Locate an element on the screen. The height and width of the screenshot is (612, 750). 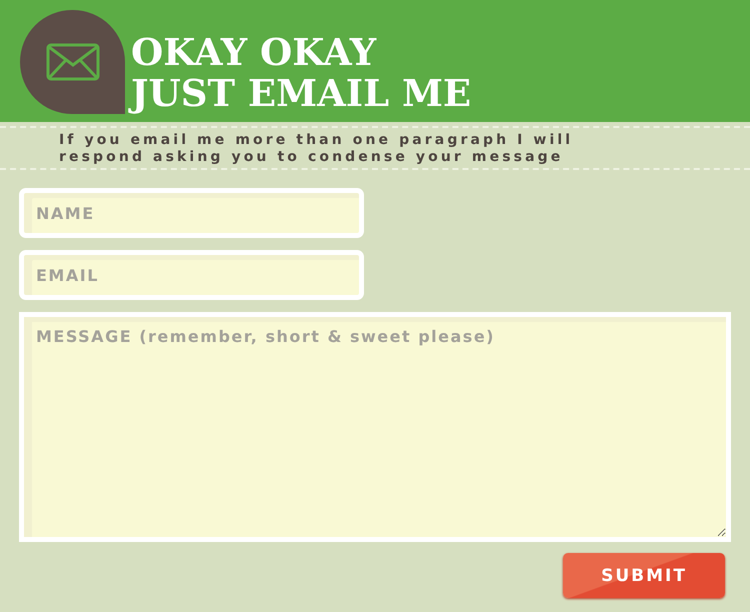
input-field: NAME is located at coordinates (191, 213).